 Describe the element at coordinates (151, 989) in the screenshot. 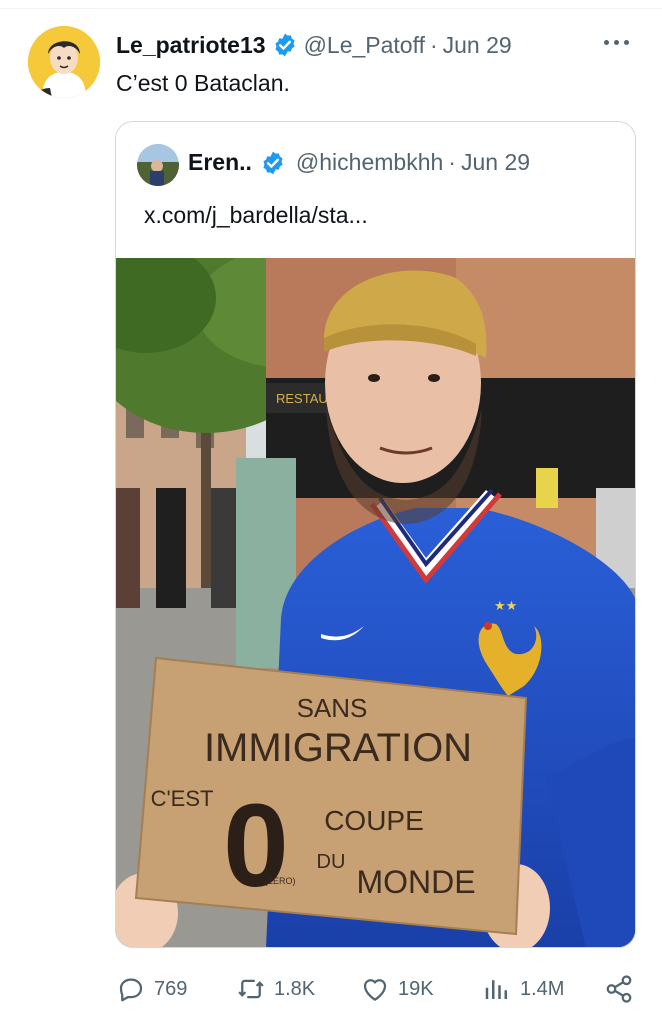

I see `reply-button: 769` at that location.